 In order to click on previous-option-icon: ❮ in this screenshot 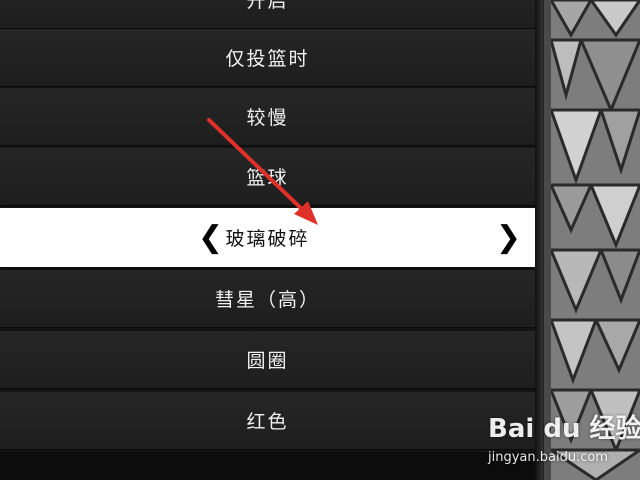, I will do `click(211, 237)`.